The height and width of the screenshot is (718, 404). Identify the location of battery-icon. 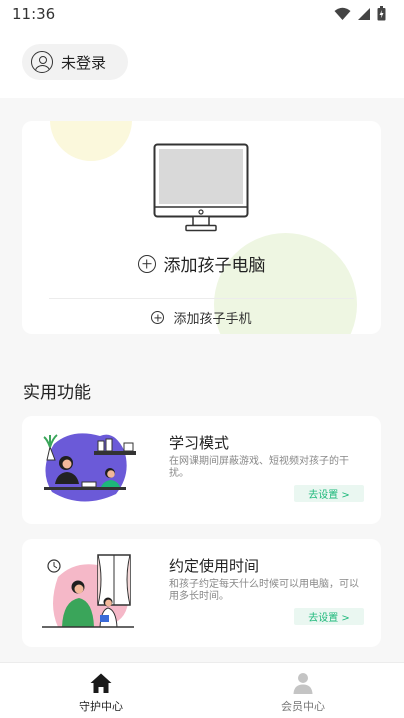
(381, 13).